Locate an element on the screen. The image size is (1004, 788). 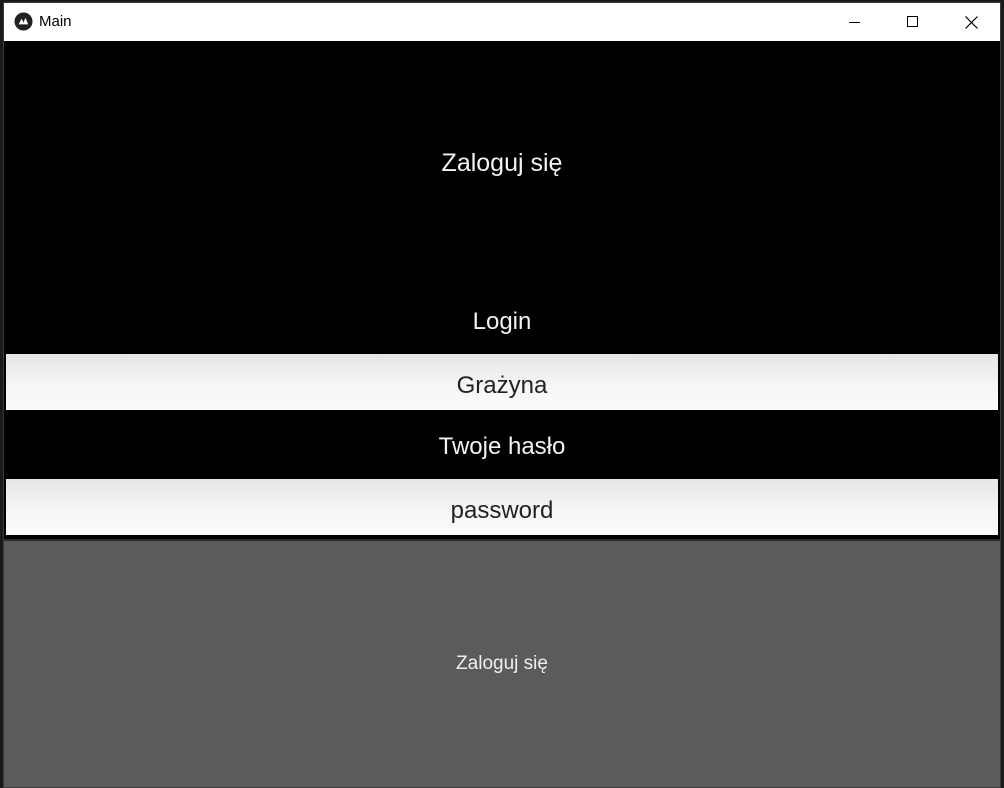
password-label: Twoje hasło is located at coordinates (502, 446).